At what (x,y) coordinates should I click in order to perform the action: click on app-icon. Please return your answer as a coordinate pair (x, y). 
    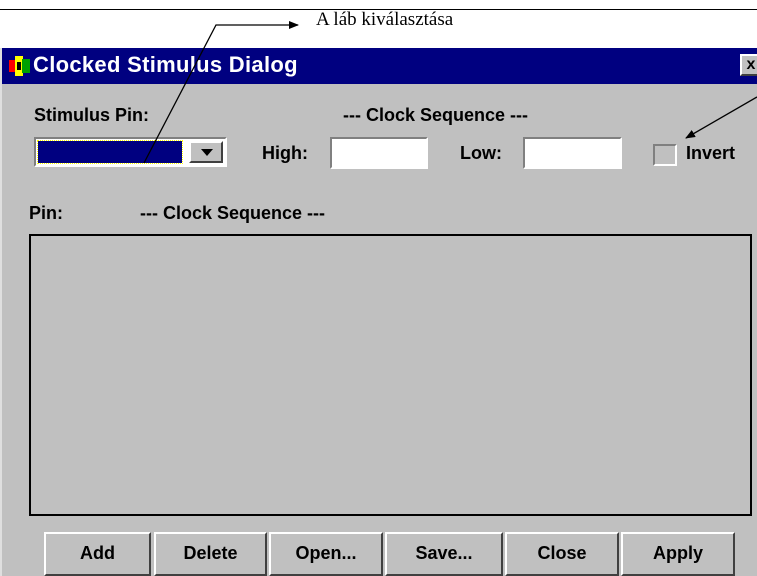
    Looking at the image, I should click on (19, 66).